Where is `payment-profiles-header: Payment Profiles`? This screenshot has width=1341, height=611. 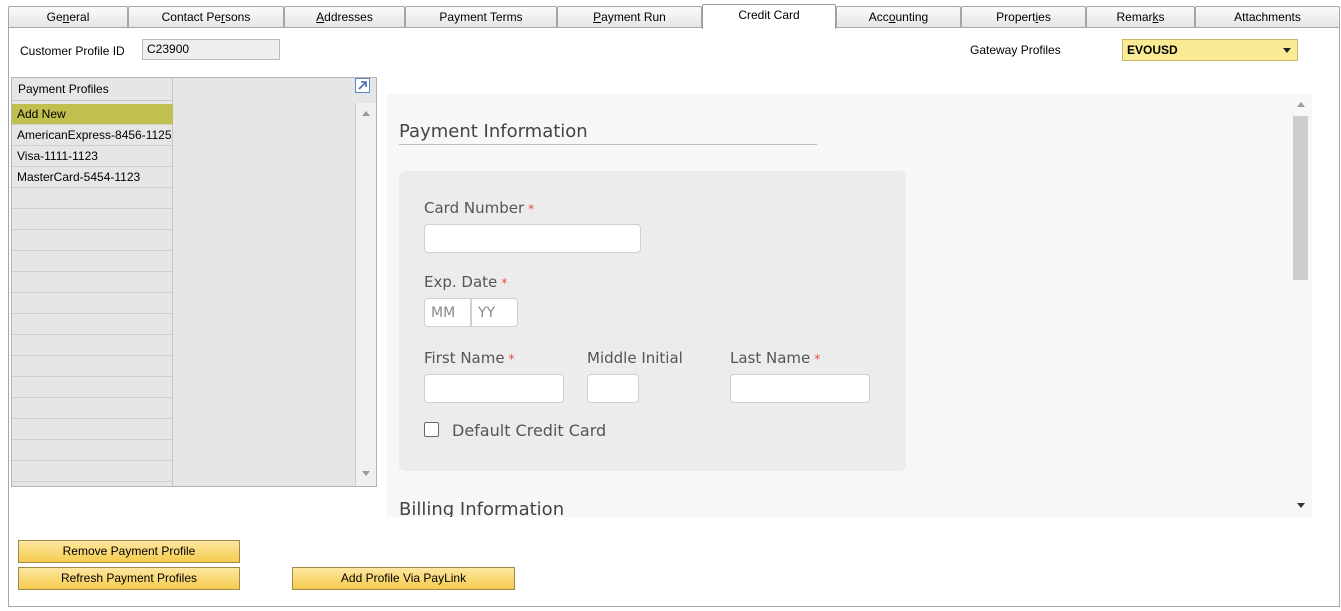
payment-profiles-header: Payment Profiles is located at coordinates (92, 89).